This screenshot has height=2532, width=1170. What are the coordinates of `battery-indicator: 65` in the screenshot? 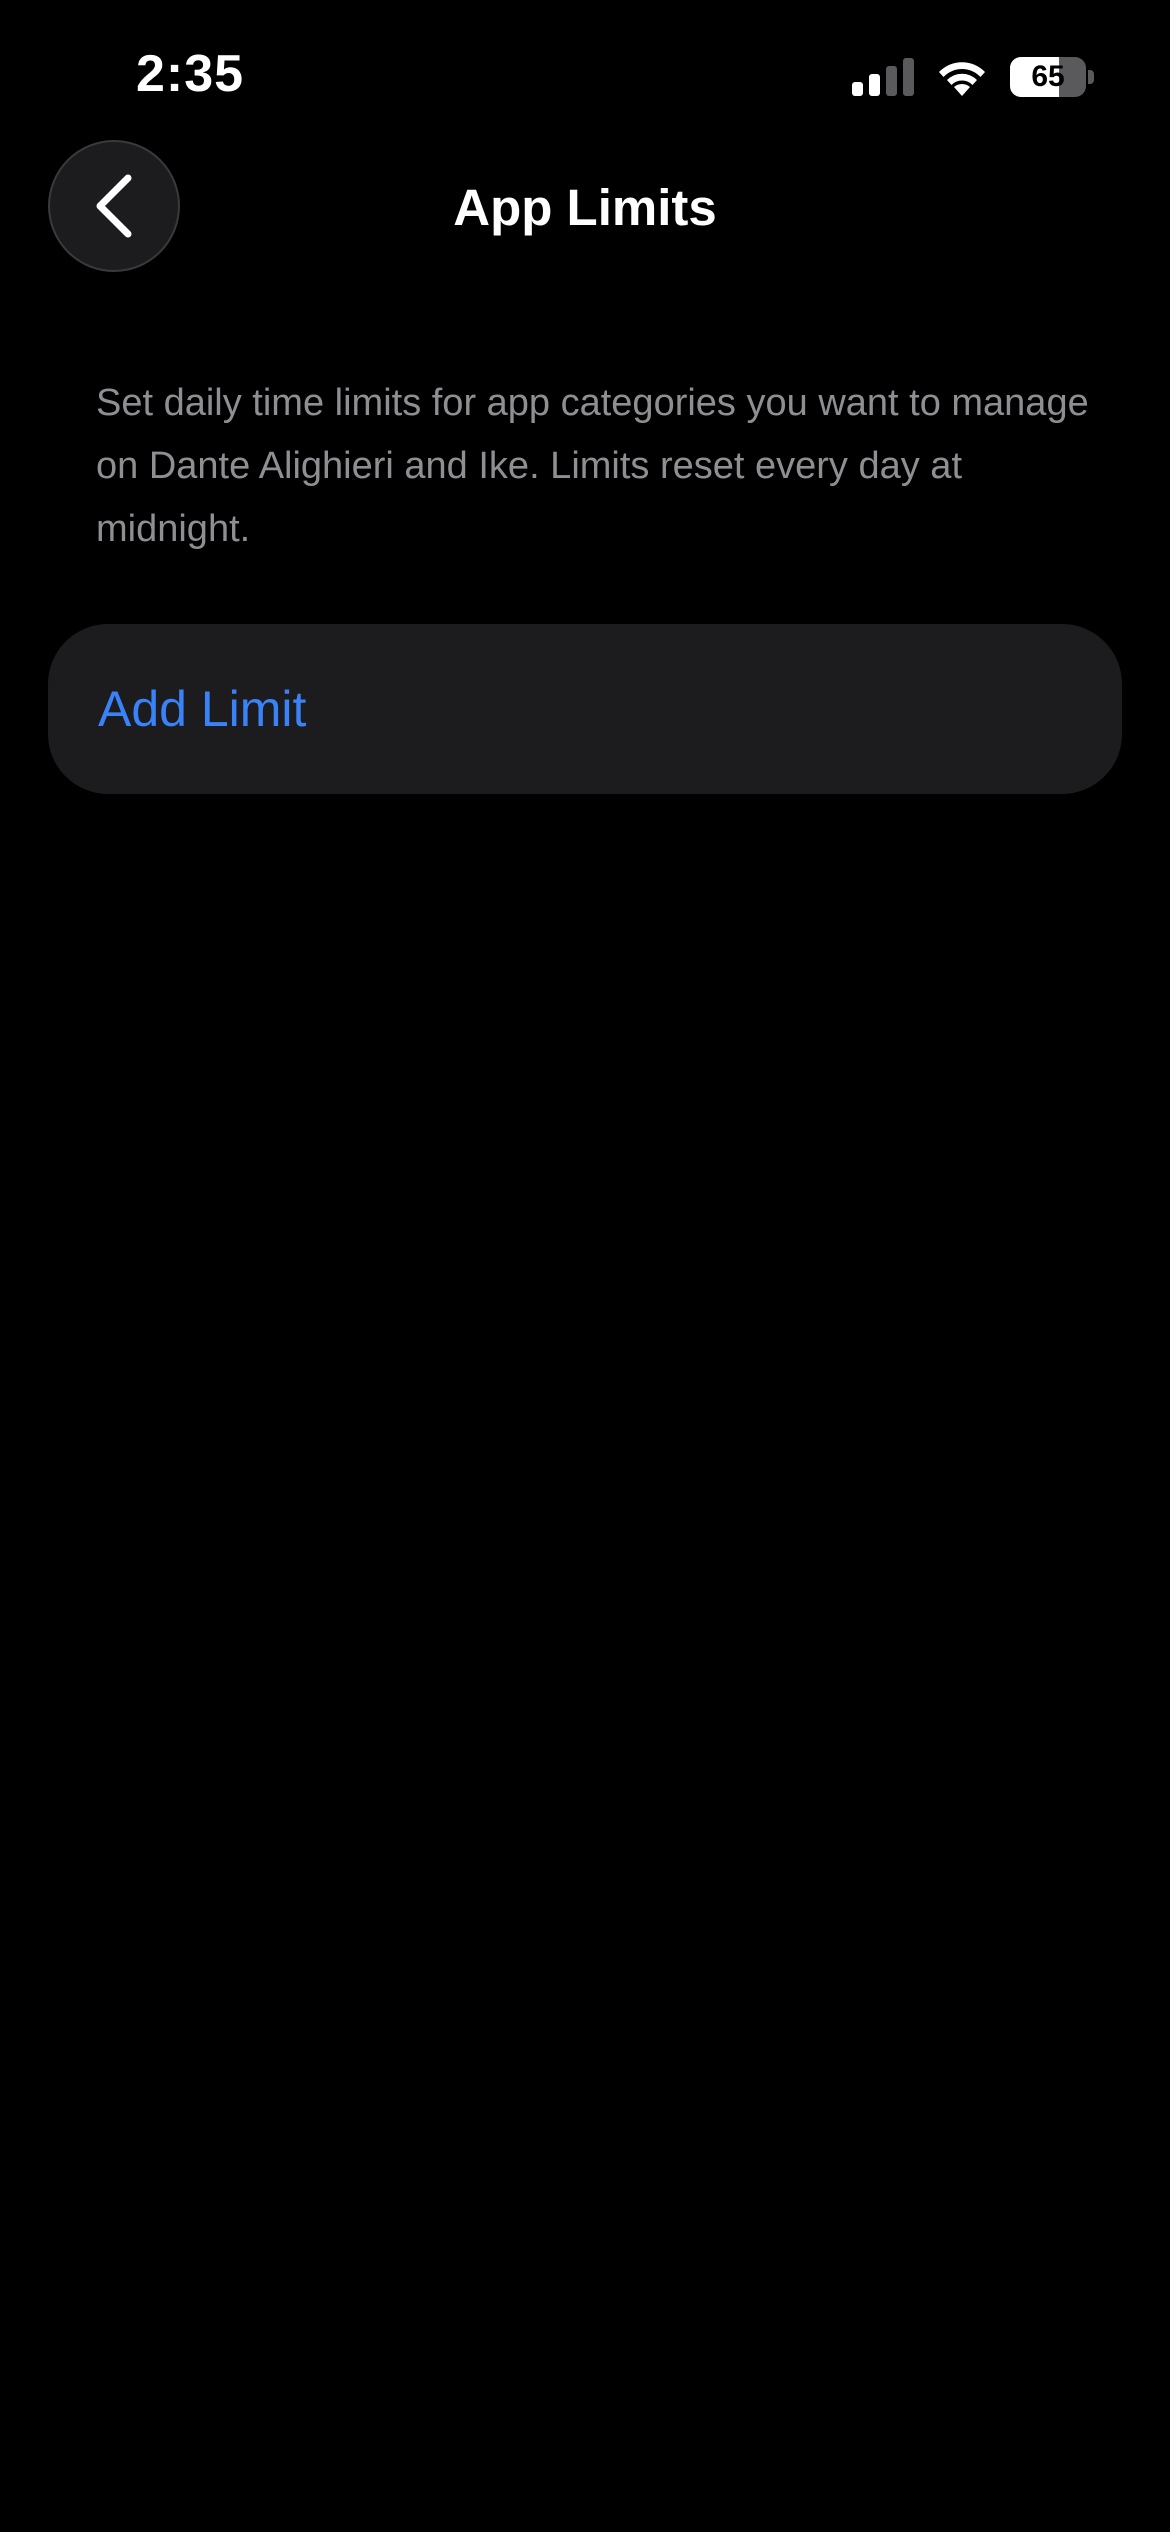 It's located at (1052, 77).